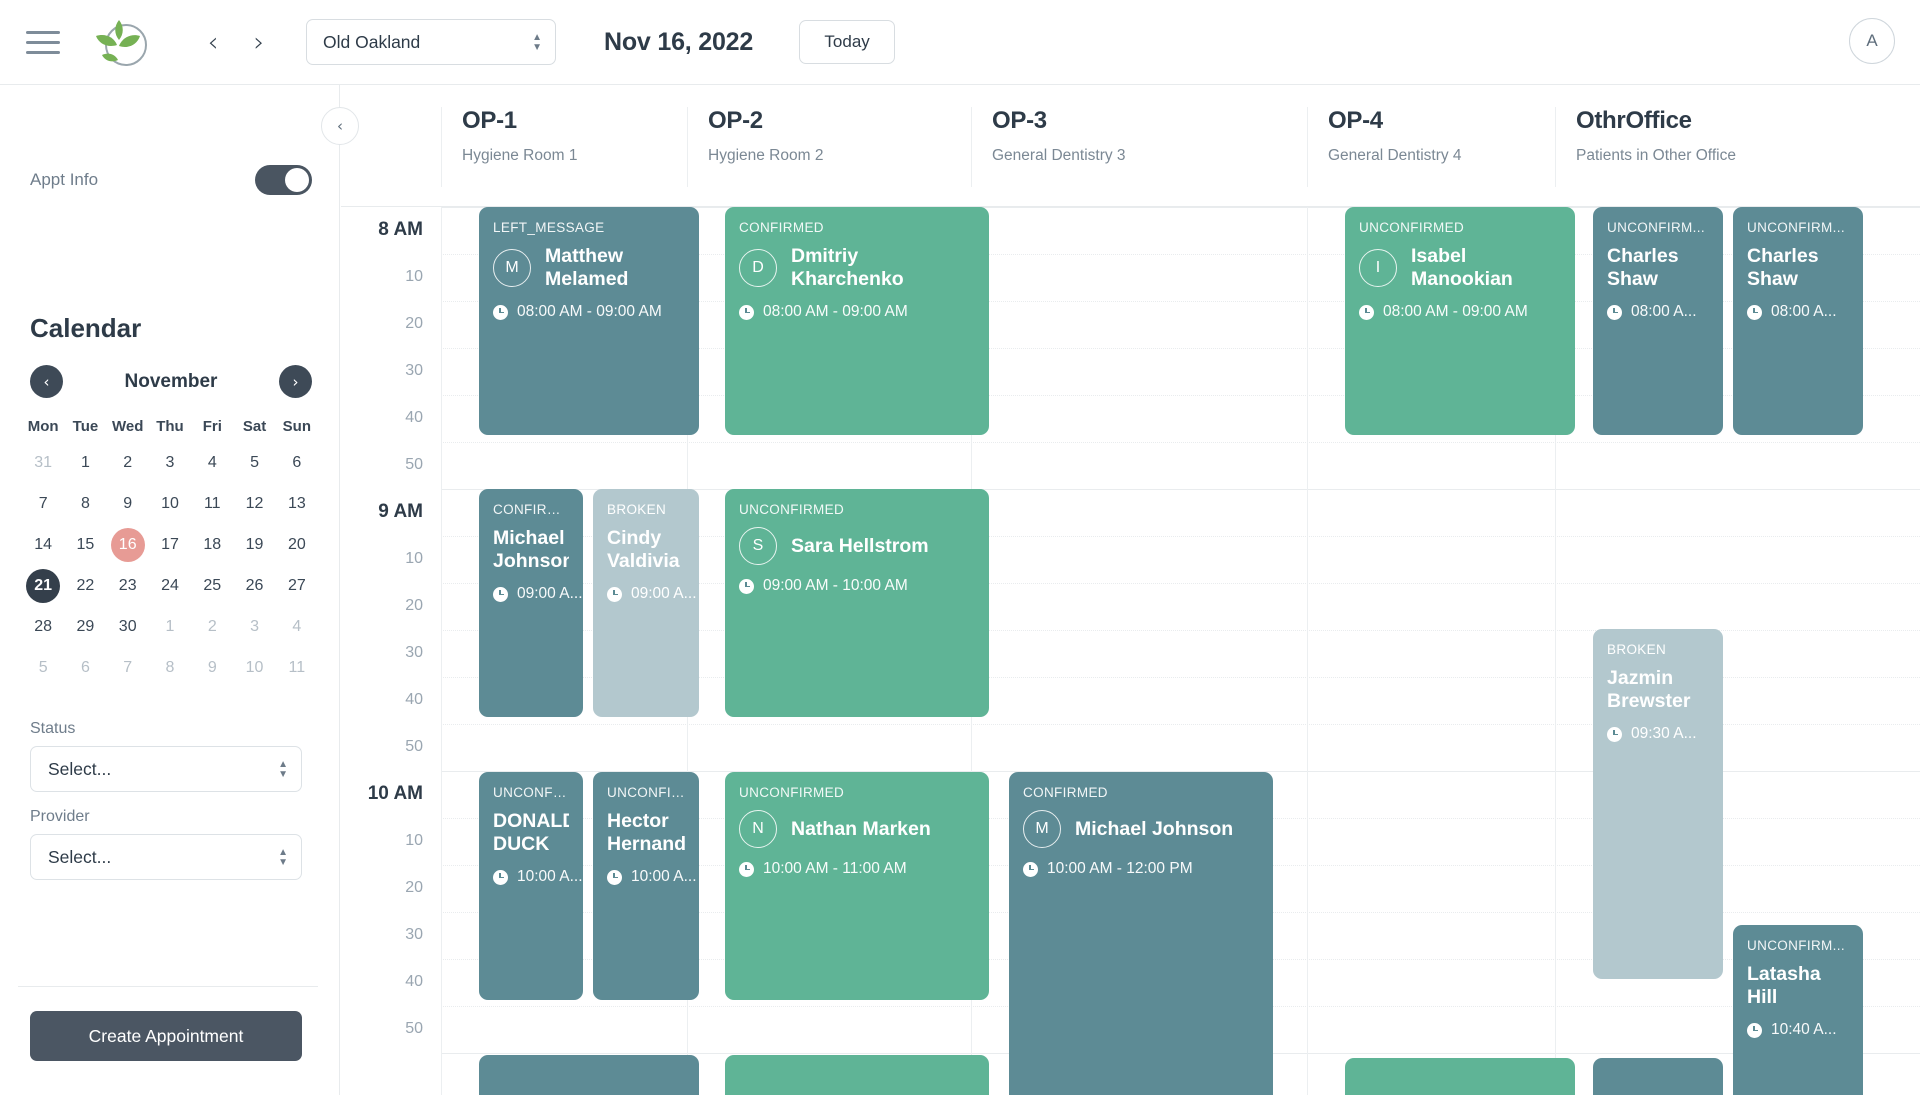  What do you see at coordinates (212, 544) in the screenshot?
I see `calendar-day: 18` at bounding box center [212, 544].